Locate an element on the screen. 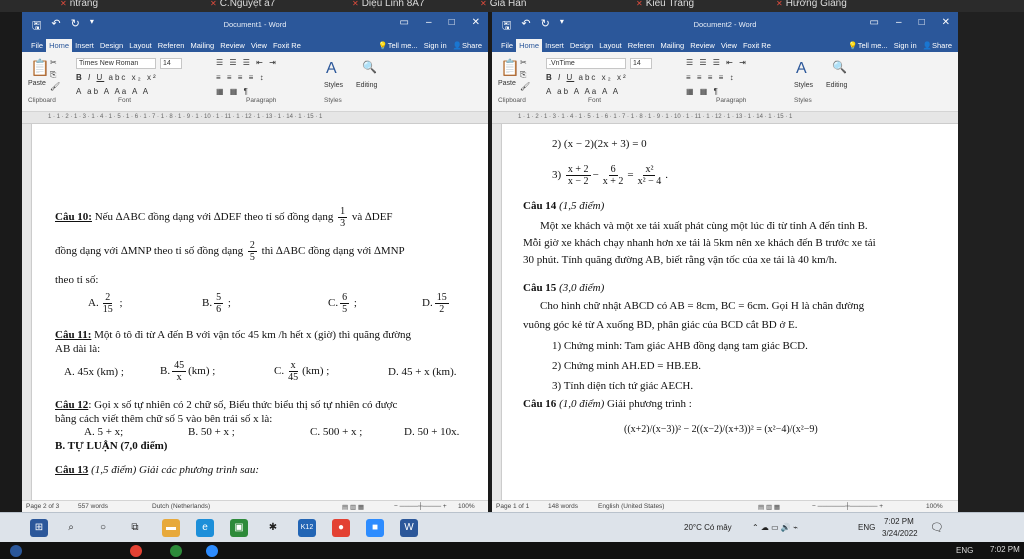  maximize-button: □ is located at coordinates (452, 22).